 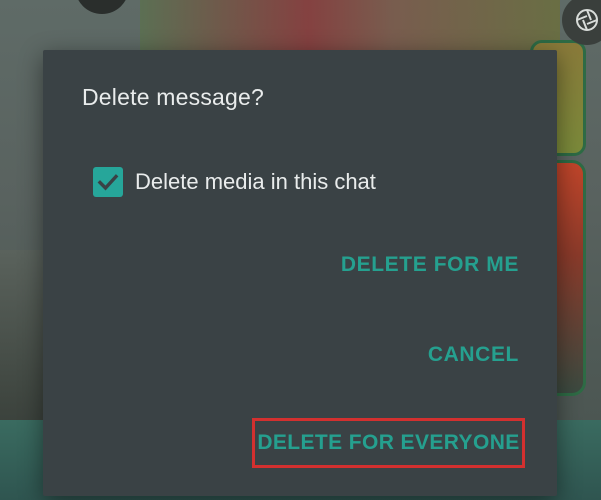 I want to click on cancel-button: CANCEL, so click(x=473, y=355).